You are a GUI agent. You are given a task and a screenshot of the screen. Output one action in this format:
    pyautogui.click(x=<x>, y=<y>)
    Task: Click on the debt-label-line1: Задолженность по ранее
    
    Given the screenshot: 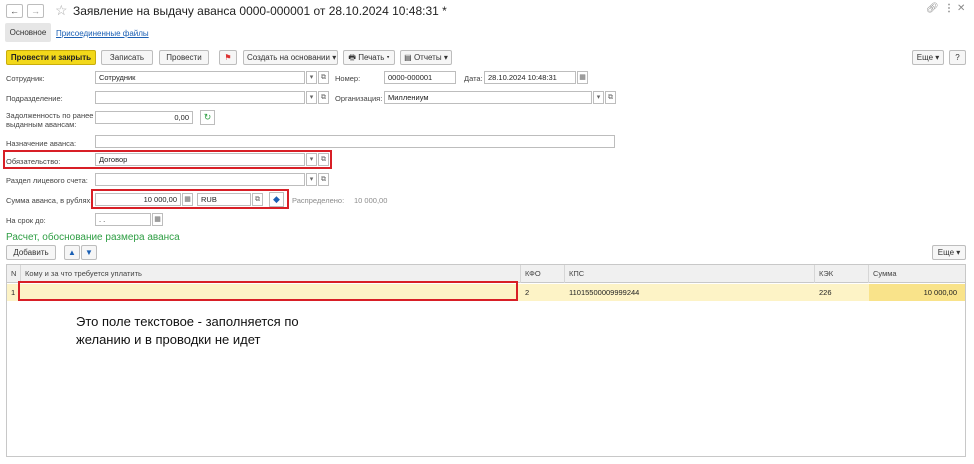 What is the action you would take?
    pyautogui.click(x=50, y=115)
    